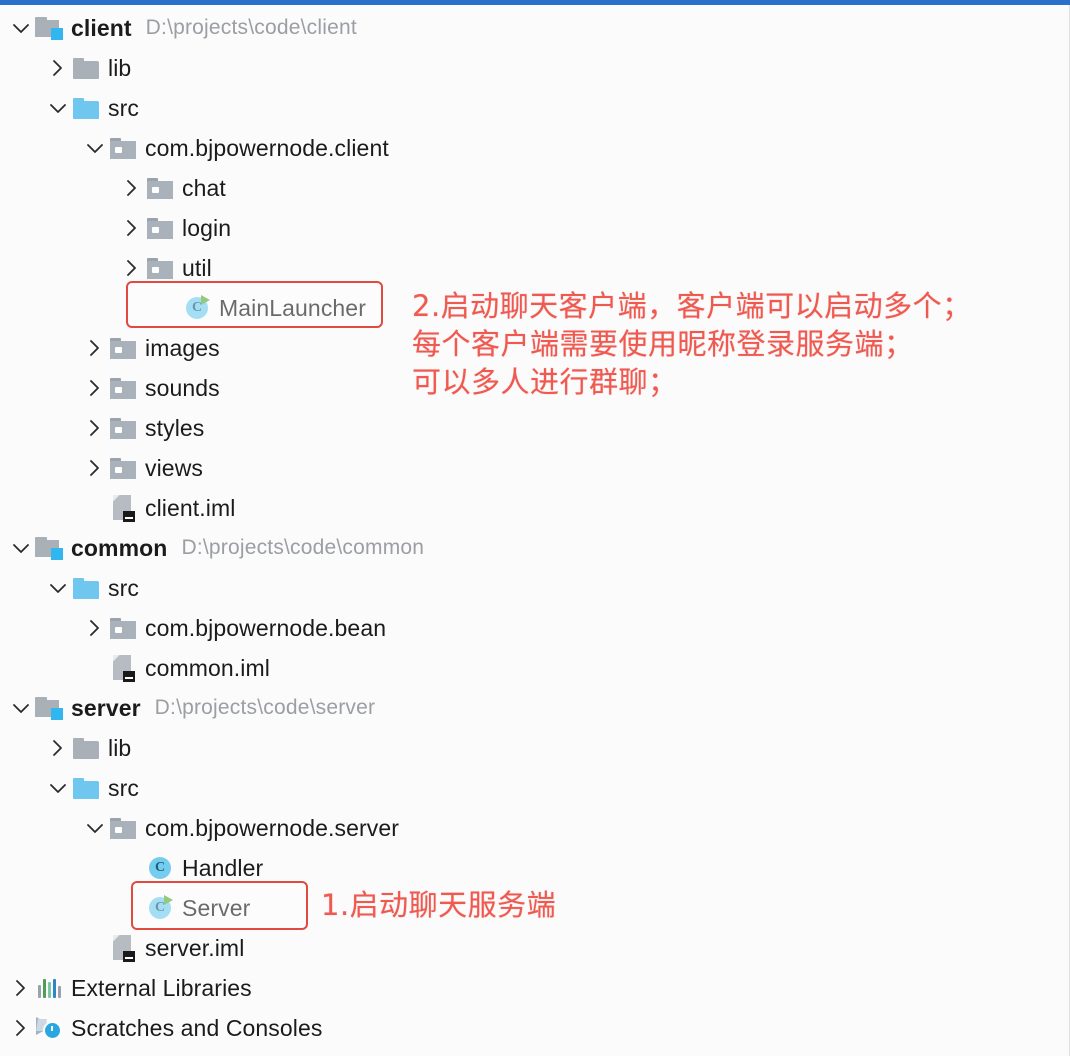 Image resolution: width=1070 pixels, height=1056 pixels. What do you see at coordinates (174, 467) in the screenshot?
I see `tree-row-label: views` at bounding box center [174, 467].